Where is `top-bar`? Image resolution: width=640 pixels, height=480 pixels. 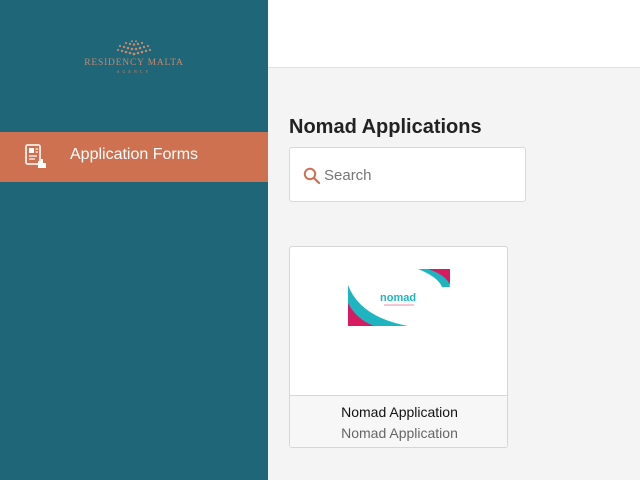
top-bar is located at coordinates (454, 34).